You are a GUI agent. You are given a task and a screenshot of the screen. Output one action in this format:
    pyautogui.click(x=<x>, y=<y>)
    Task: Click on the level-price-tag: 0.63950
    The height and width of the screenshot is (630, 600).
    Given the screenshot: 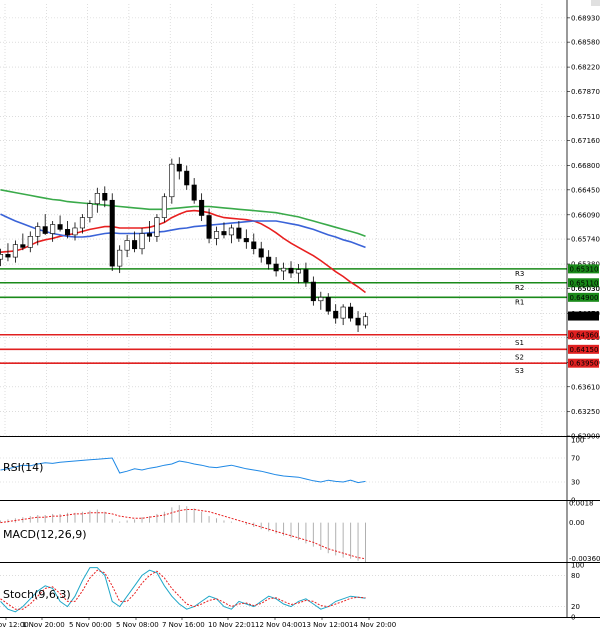 What is the action you would take?
    pyautogui.click(x=584, y=364)
    